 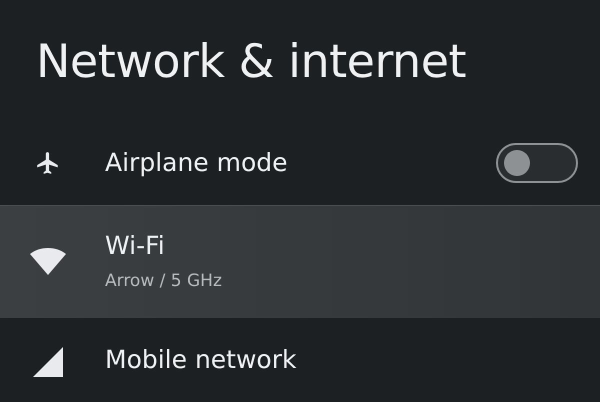 I want to click on toggle-switch, so click(x=537, y=162).